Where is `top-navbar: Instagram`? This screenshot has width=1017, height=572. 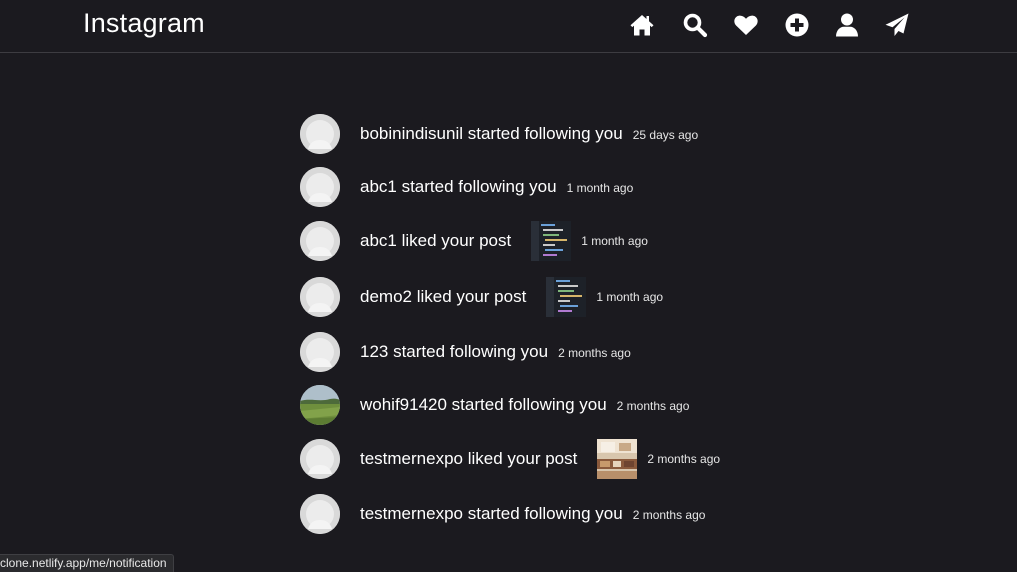 top-navbar: Instagram is located at coordinates (508, 26).